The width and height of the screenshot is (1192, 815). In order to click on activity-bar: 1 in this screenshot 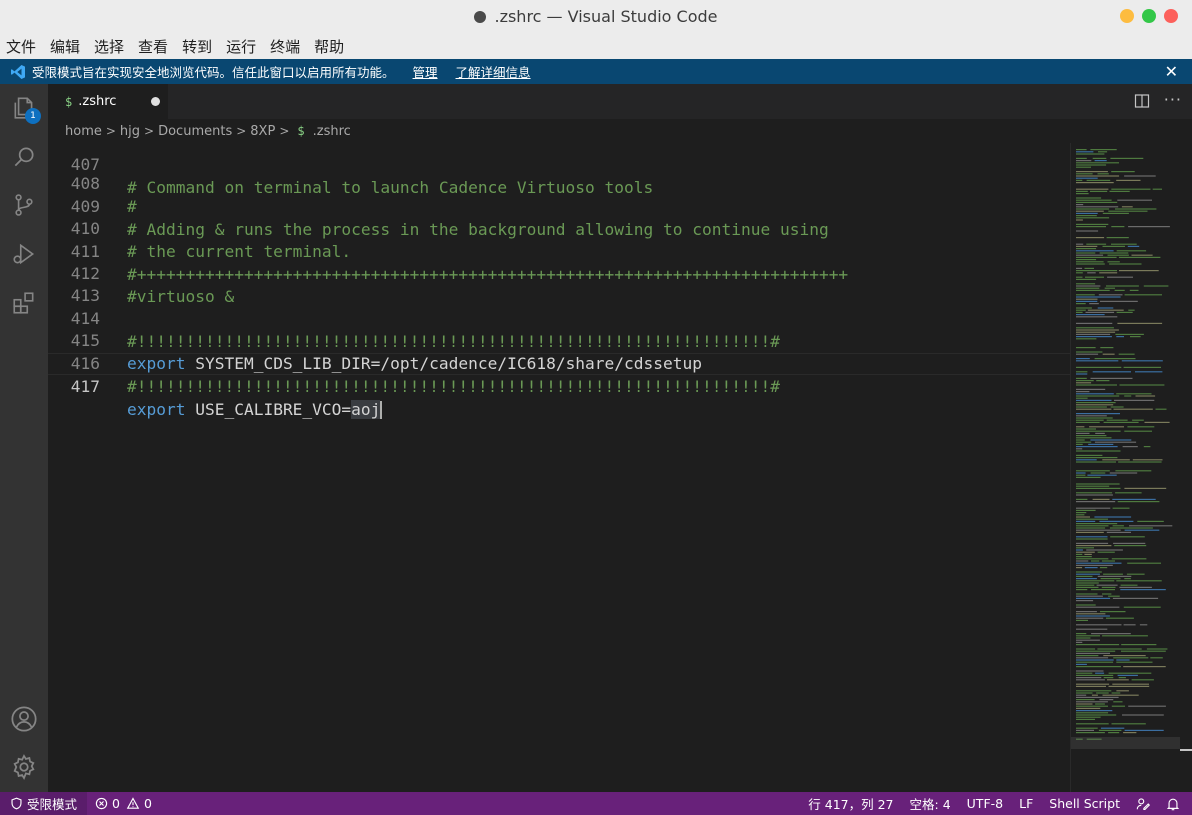, I will do `click(24, 438)`.